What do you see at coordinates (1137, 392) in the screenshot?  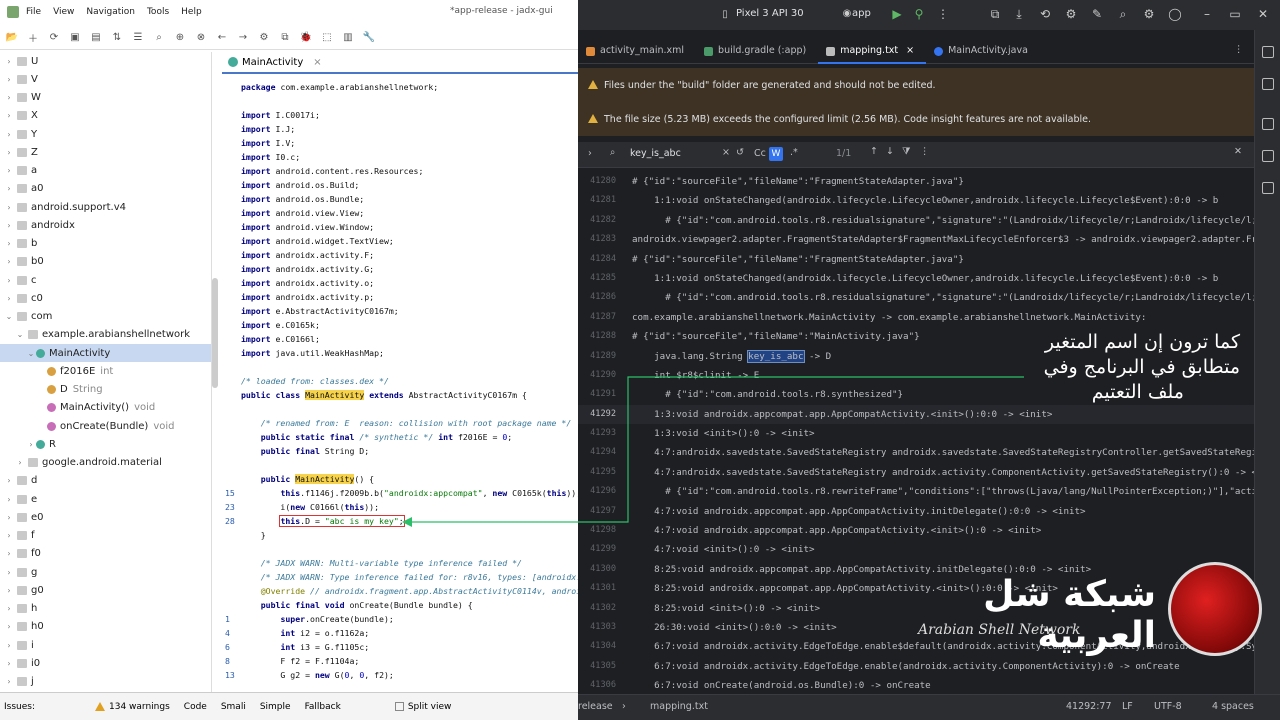 I see `caption-line: ملف التعتيم` at bounding box center [1137, 392].